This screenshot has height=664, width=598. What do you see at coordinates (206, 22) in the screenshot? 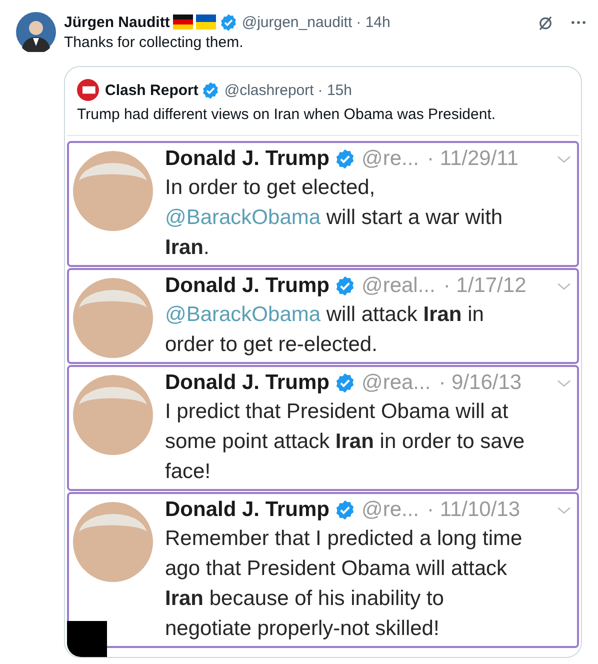
I see `ukrainian-flag-icon` at bounding box center [206, 22].